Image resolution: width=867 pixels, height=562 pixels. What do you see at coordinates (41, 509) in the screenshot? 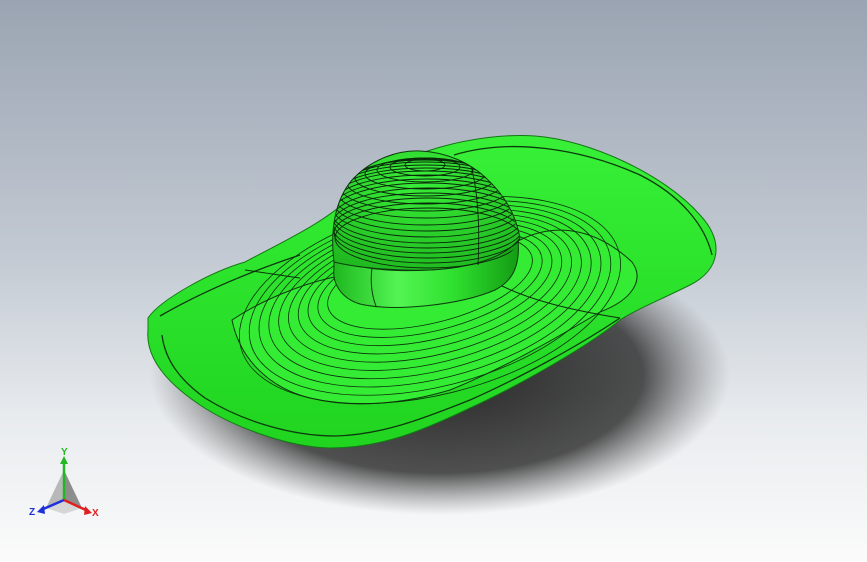
I see `z-axis-arrow-icon` at bounding box center [41, 509].